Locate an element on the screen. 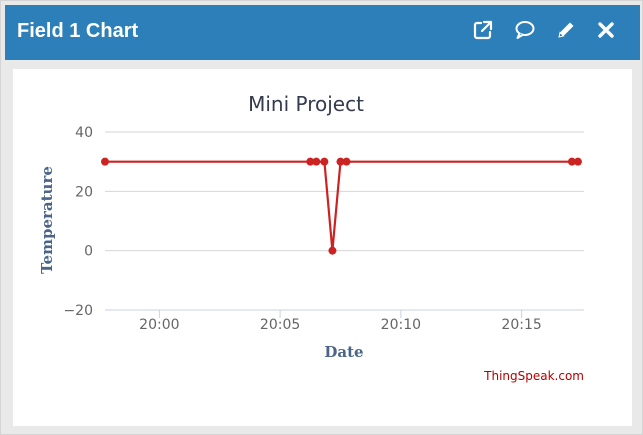 The height and width of the screenshot is (435, 643). x-tick-label: 20:00 is located at coordinates (159, 325).